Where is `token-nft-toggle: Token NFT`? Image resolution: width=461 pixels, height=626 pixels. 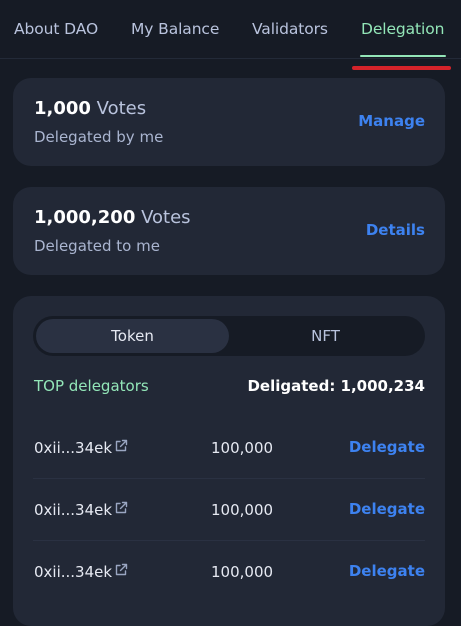 token-nft-toggle: Token NFT is located at coordinates (229, 336).